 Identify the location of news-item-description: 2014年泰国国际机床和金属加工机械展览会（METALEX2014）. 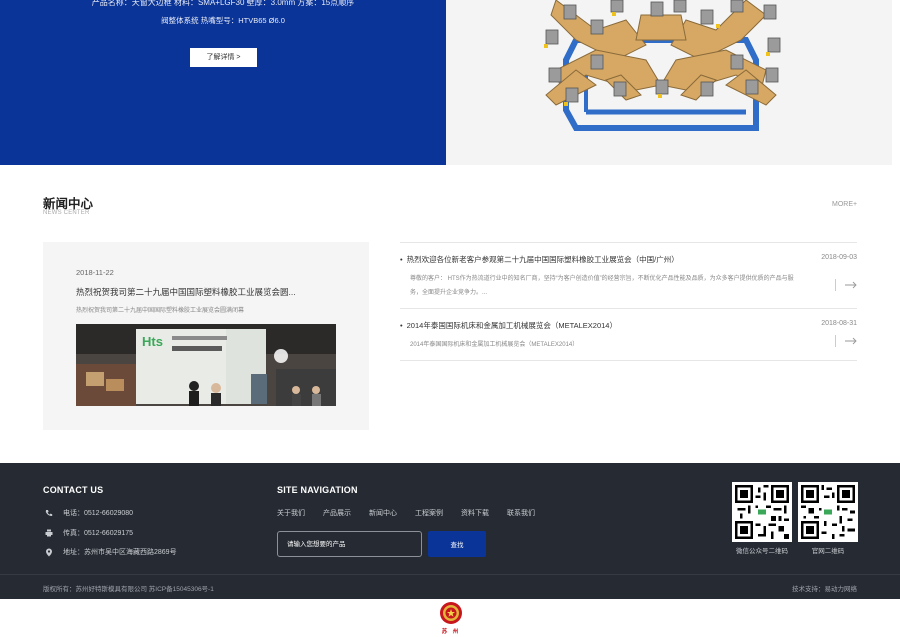
(494, 345).